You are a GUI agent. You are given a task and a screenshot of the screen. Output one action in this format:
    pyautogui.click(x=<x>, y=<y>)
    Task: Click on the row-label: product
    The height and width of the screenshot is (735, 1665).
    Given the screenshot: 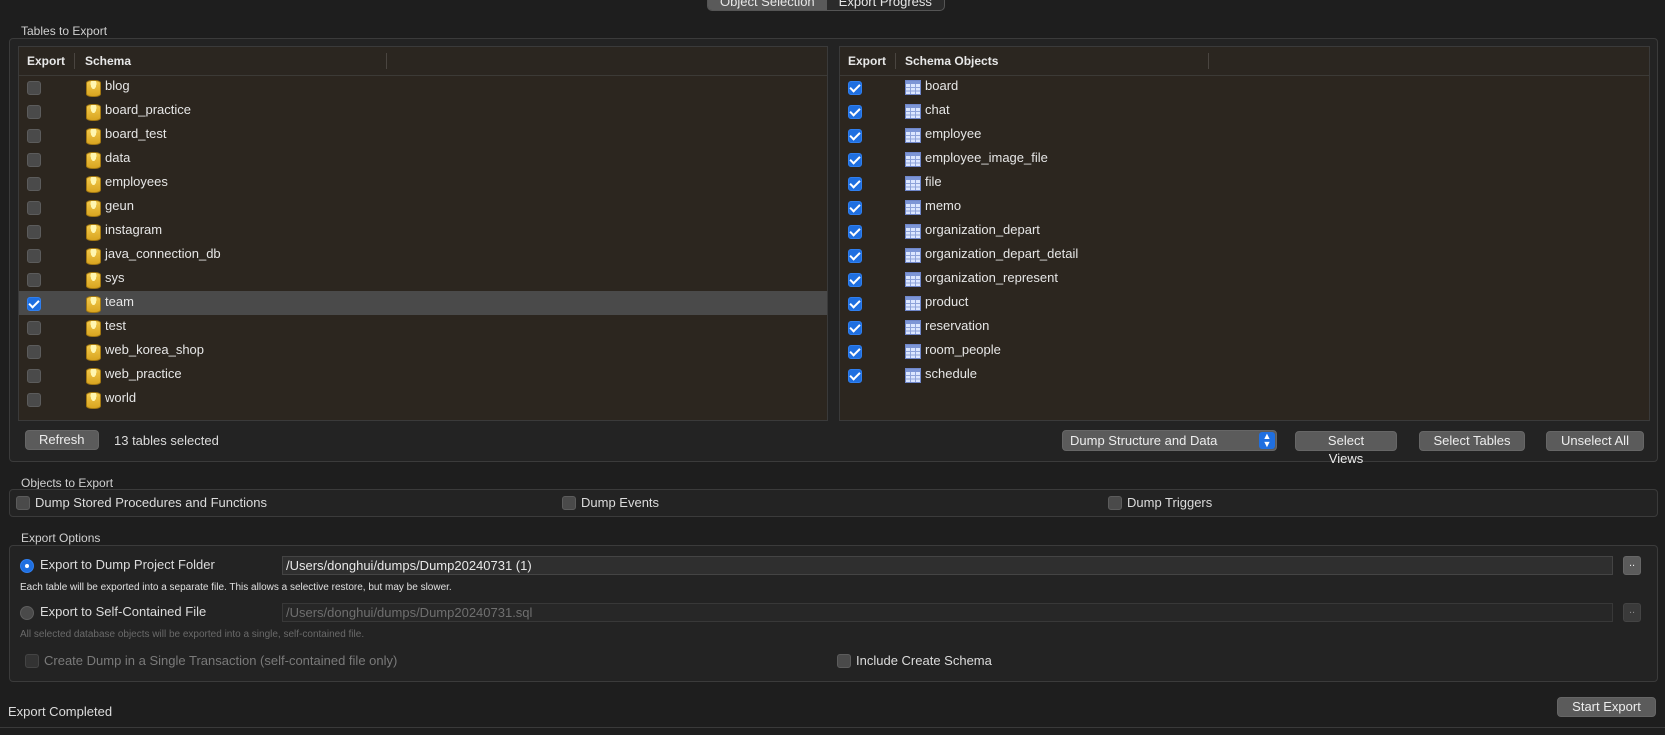 What is the action you would take?
    pyautogui.click(x=947, y=301)
    